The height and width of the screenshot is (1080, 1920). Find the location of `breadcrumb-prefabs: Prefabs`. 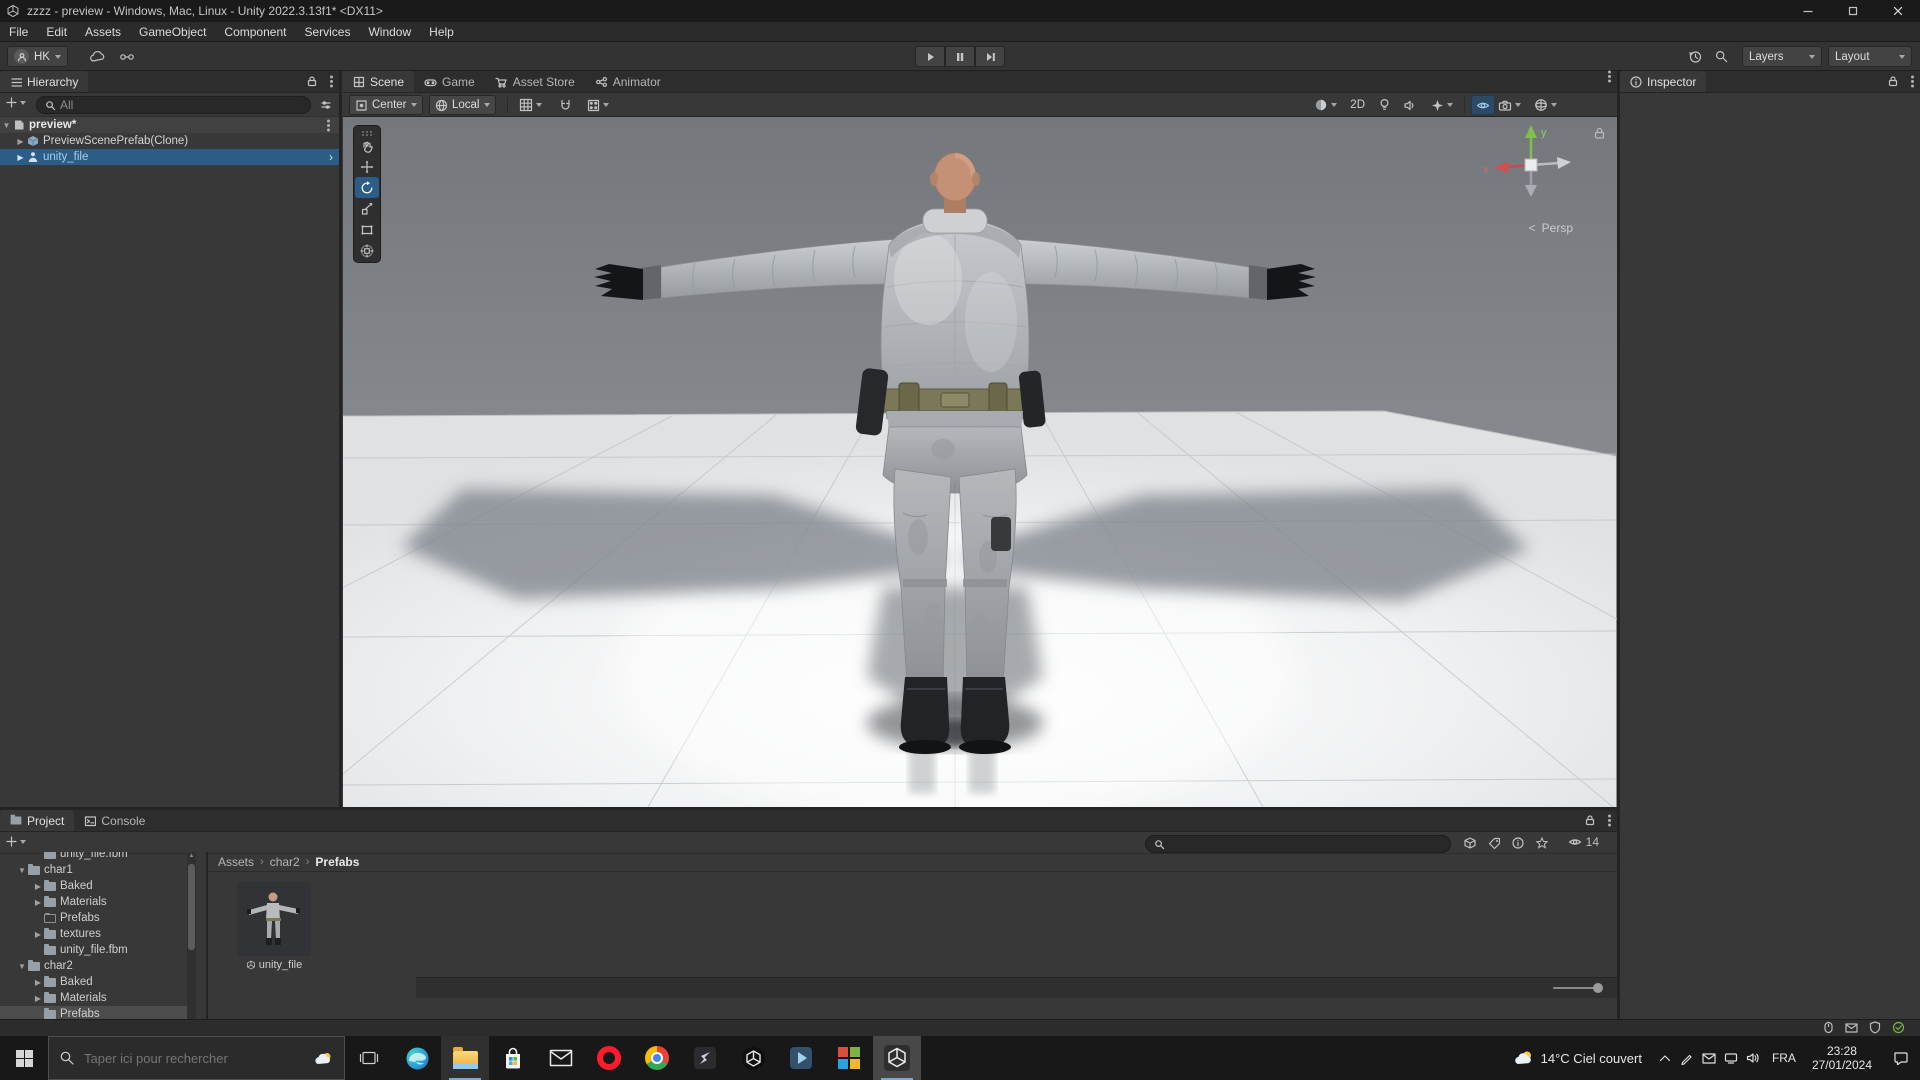

breadcrumb-prefabs: Prefabs is located at coordinates (337, 862).